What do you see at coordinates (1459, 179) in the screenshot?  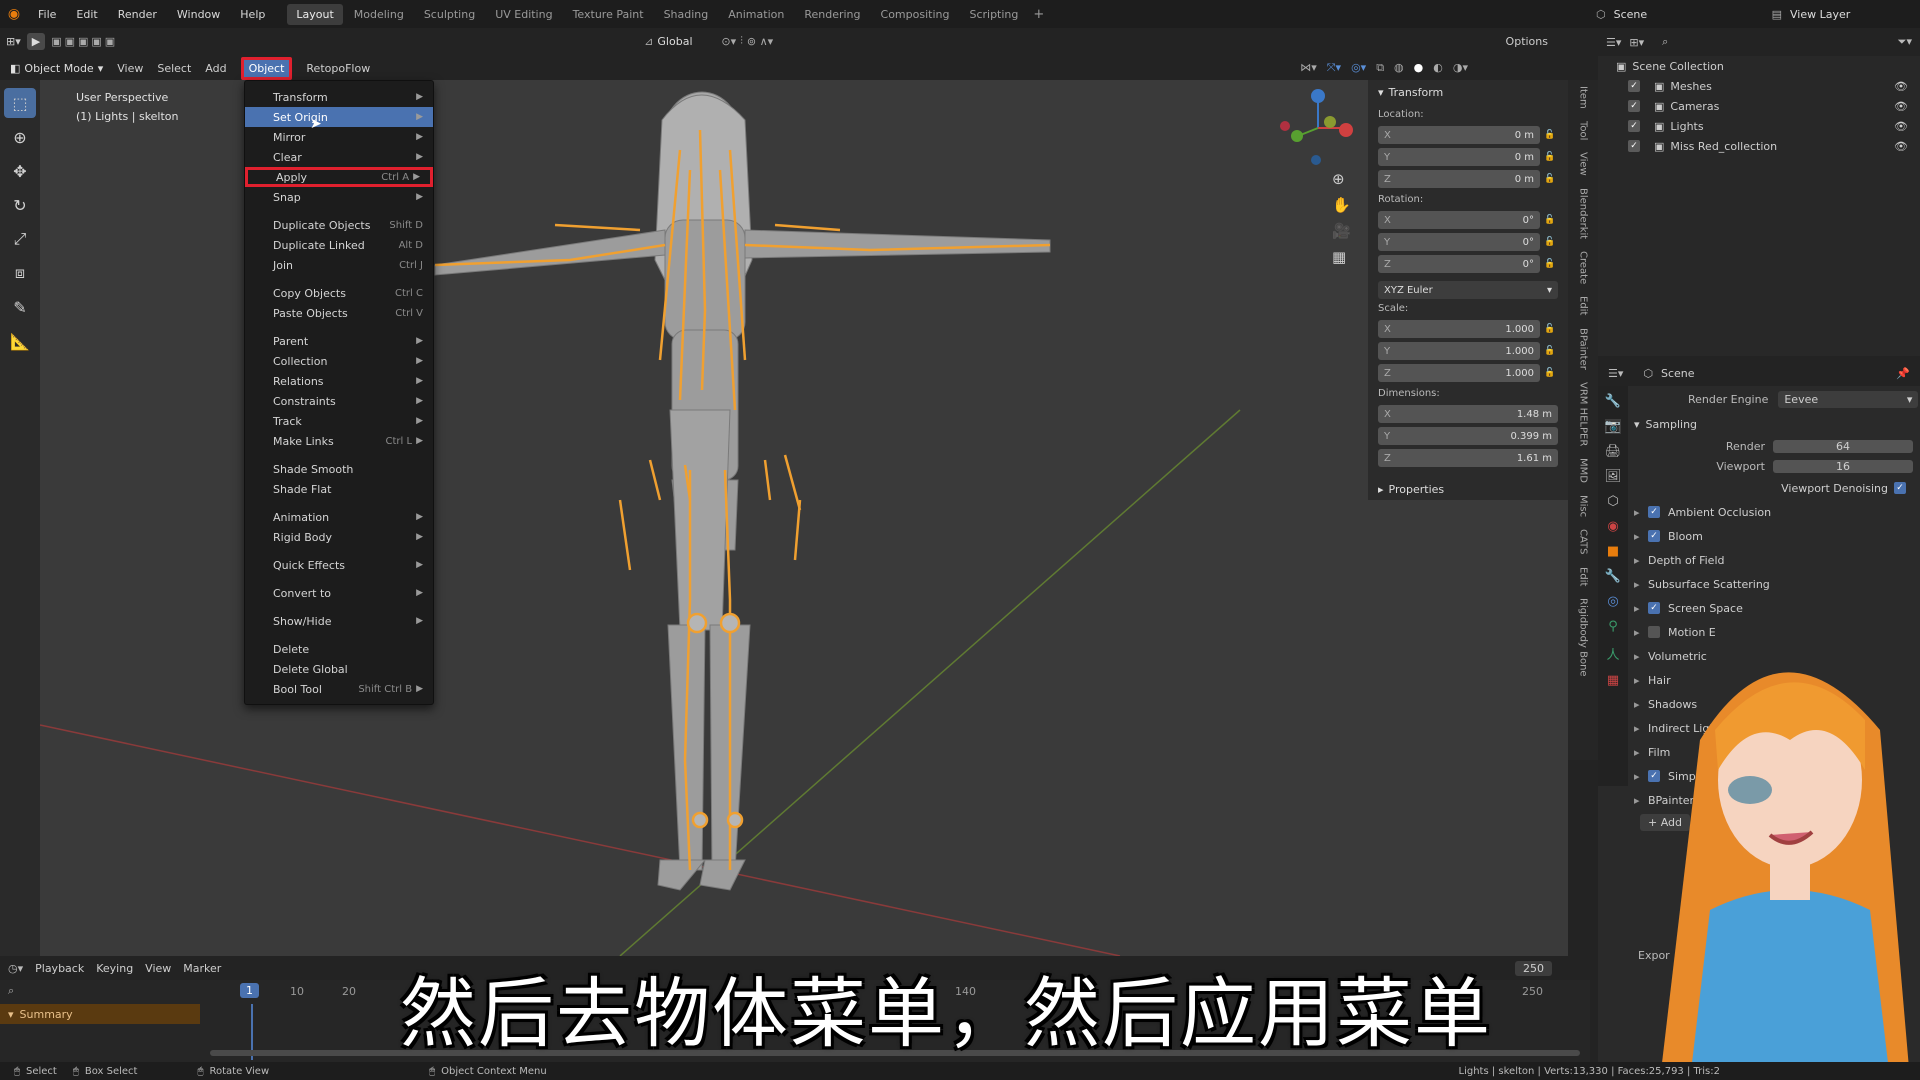 I see `location-z-field: Z 0 m` at bounding box center [1459, 179].